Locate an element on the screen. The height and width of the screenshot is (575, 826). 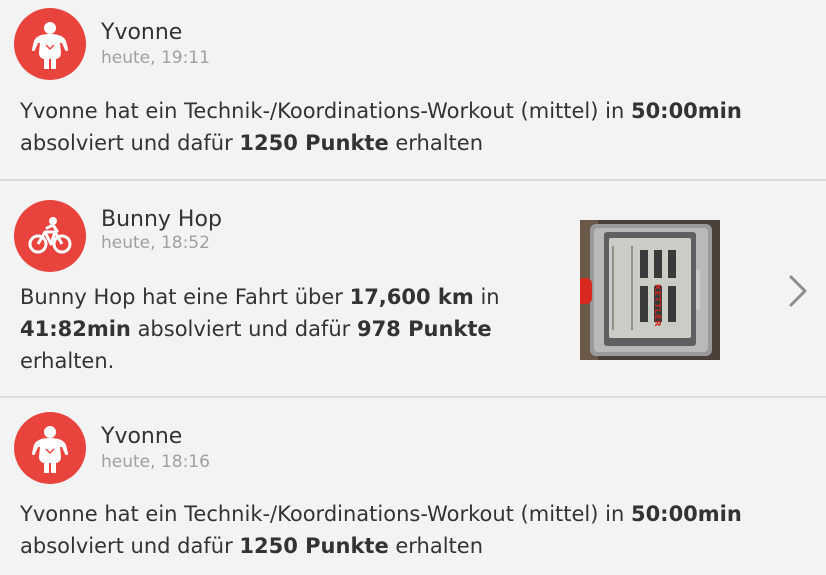
cyclist-icon is located at coordinates (50, 235).